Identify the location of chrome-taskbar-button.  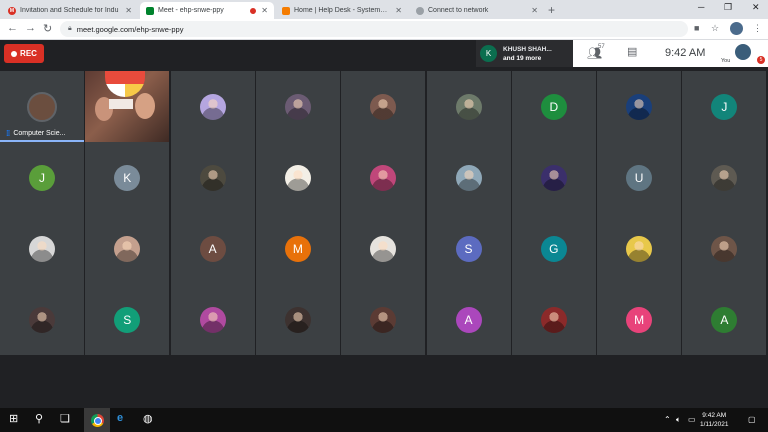
(97, 420).